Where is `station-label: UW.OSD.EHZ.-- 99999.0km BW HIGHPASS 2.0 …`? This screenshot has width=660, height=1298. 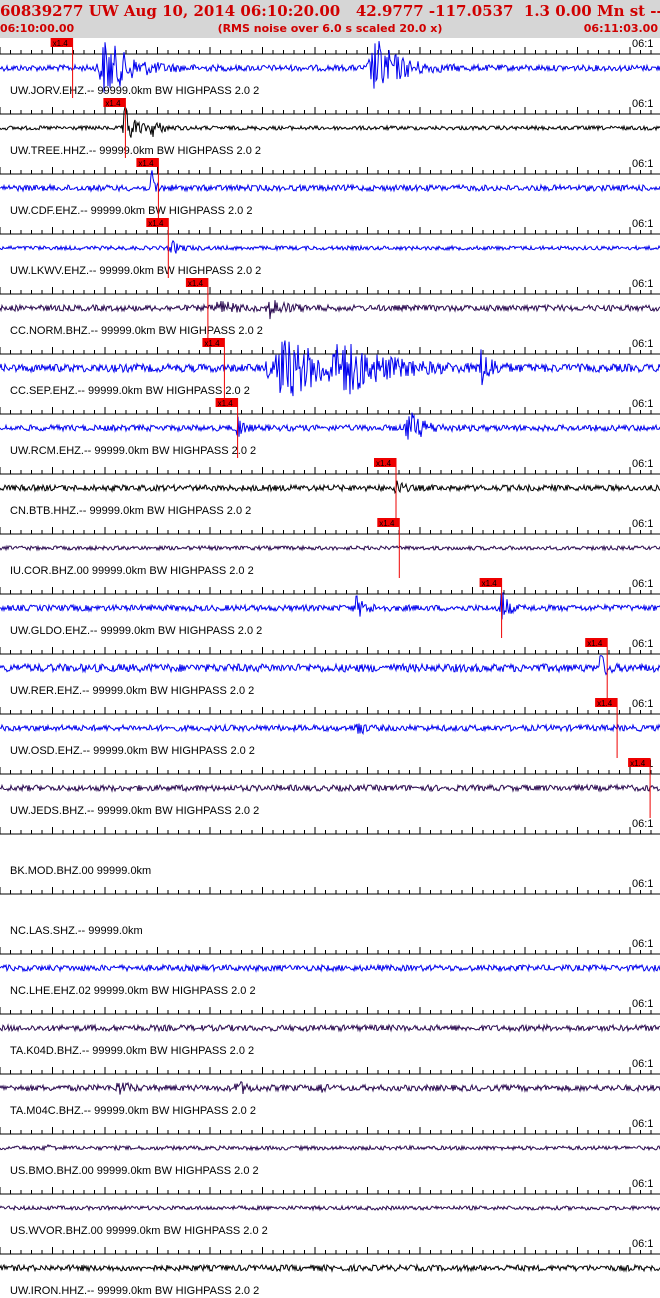
station-label: UW.OSD.EHZ.-- 99999.0km BW HIGHPASS 2.0 … is located at coordinates (132, 751).